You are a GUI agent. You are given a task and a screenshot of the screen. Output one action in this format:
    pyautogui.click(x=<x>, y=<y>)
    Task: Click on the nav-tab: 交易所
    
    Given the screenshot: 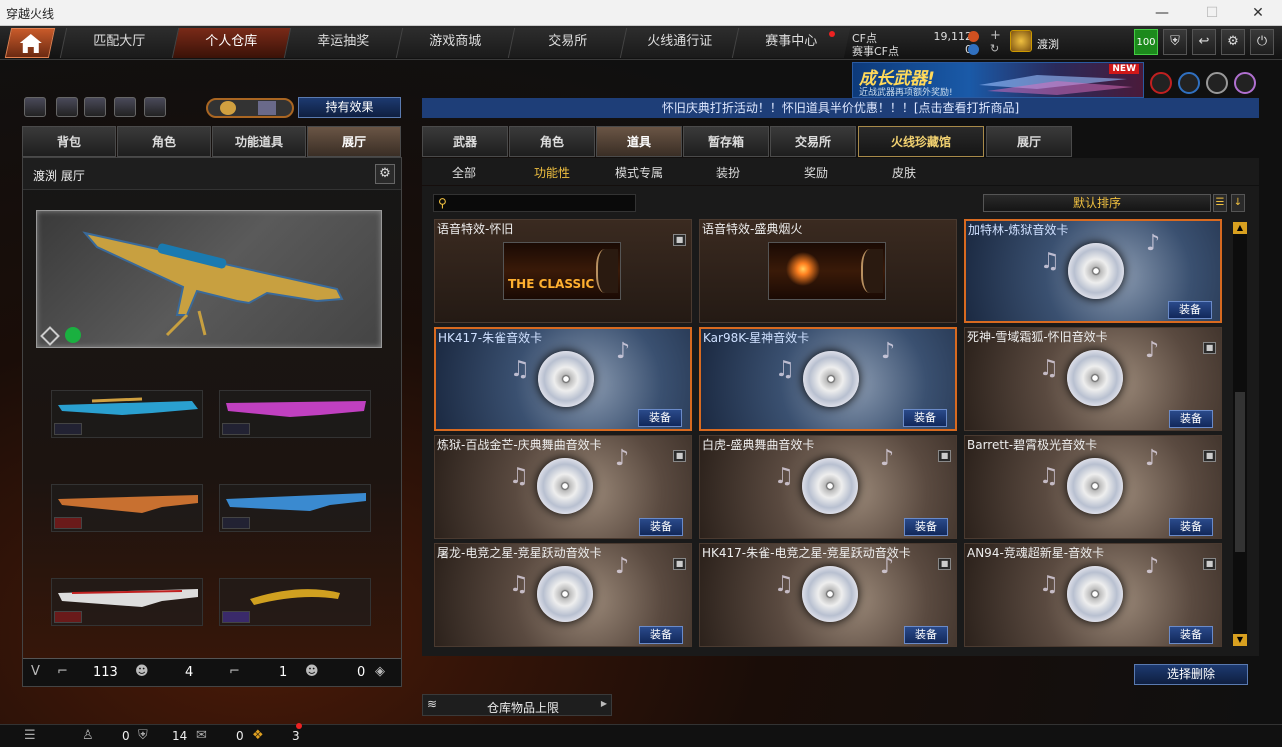 What is the action you would take?
    pyautogui.click(x=567, y=43)
    